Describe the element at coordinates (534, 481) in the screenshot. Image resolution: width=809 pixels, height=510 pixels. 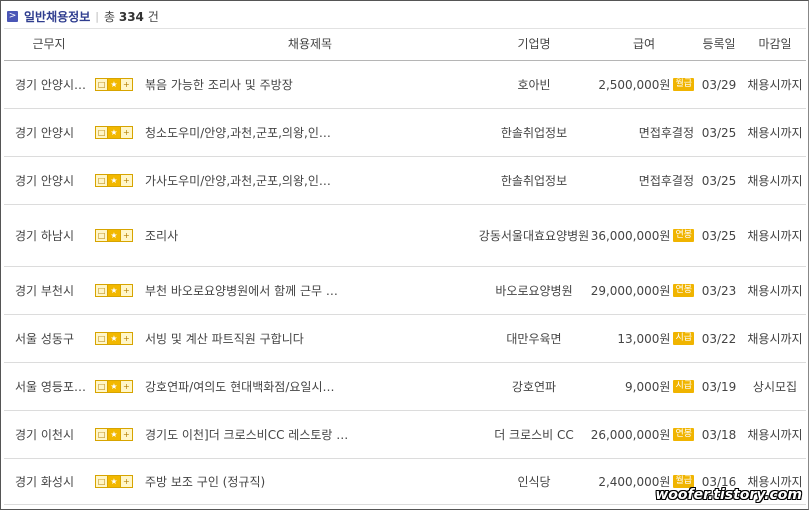
I see `company-name-link: 인식당` at that location.